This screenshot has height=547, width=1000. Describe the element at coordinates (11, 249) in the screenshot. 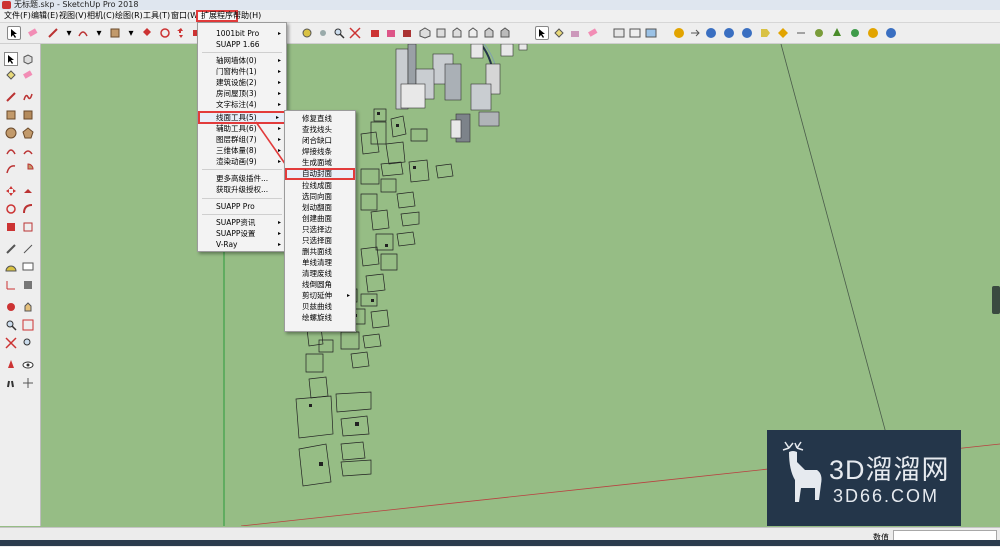

I see `tape-measure-icon` at that location.